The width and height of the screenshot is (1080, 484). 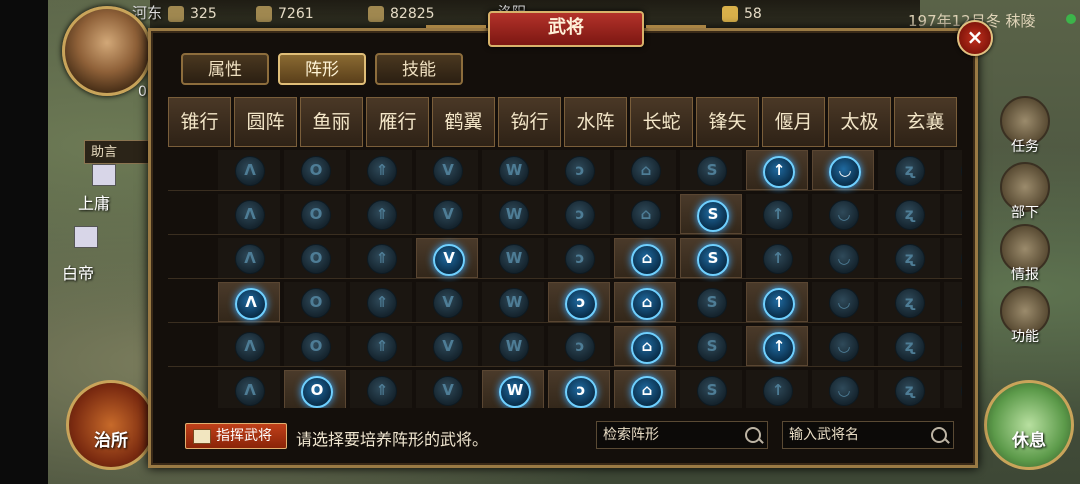 I want to click on advisor-badge: 助言, so click(x=118, y=152).